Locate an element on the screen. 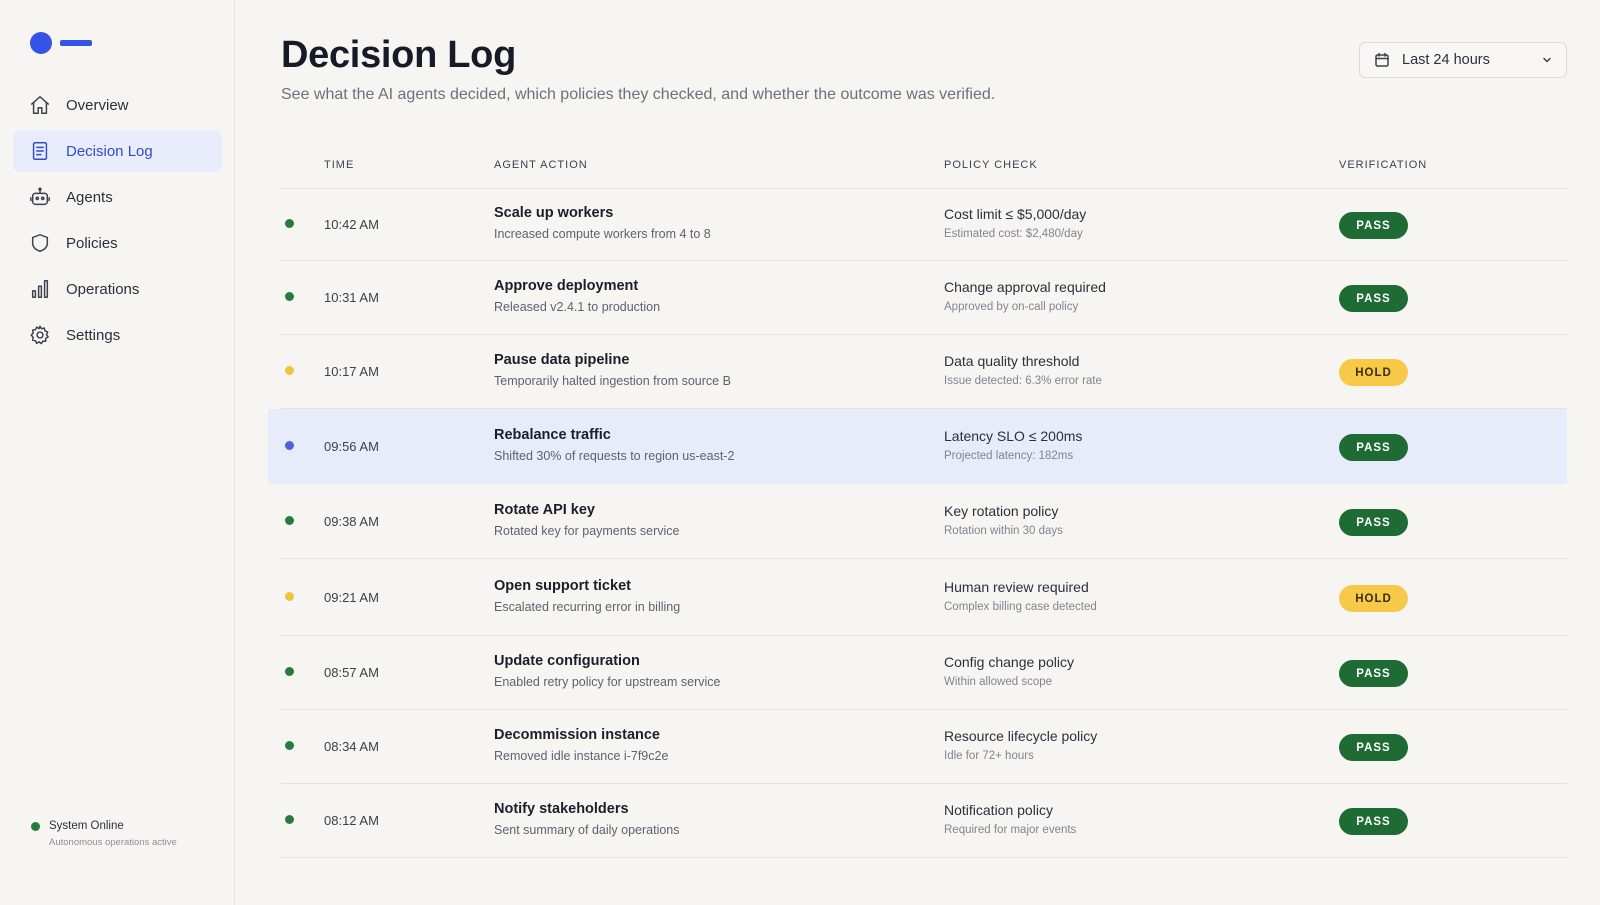 Image resolution: width=1600 pixels, height=905 pixels. system-status-subtitle: Autonomous operations active is located at coordinates (113, 842).